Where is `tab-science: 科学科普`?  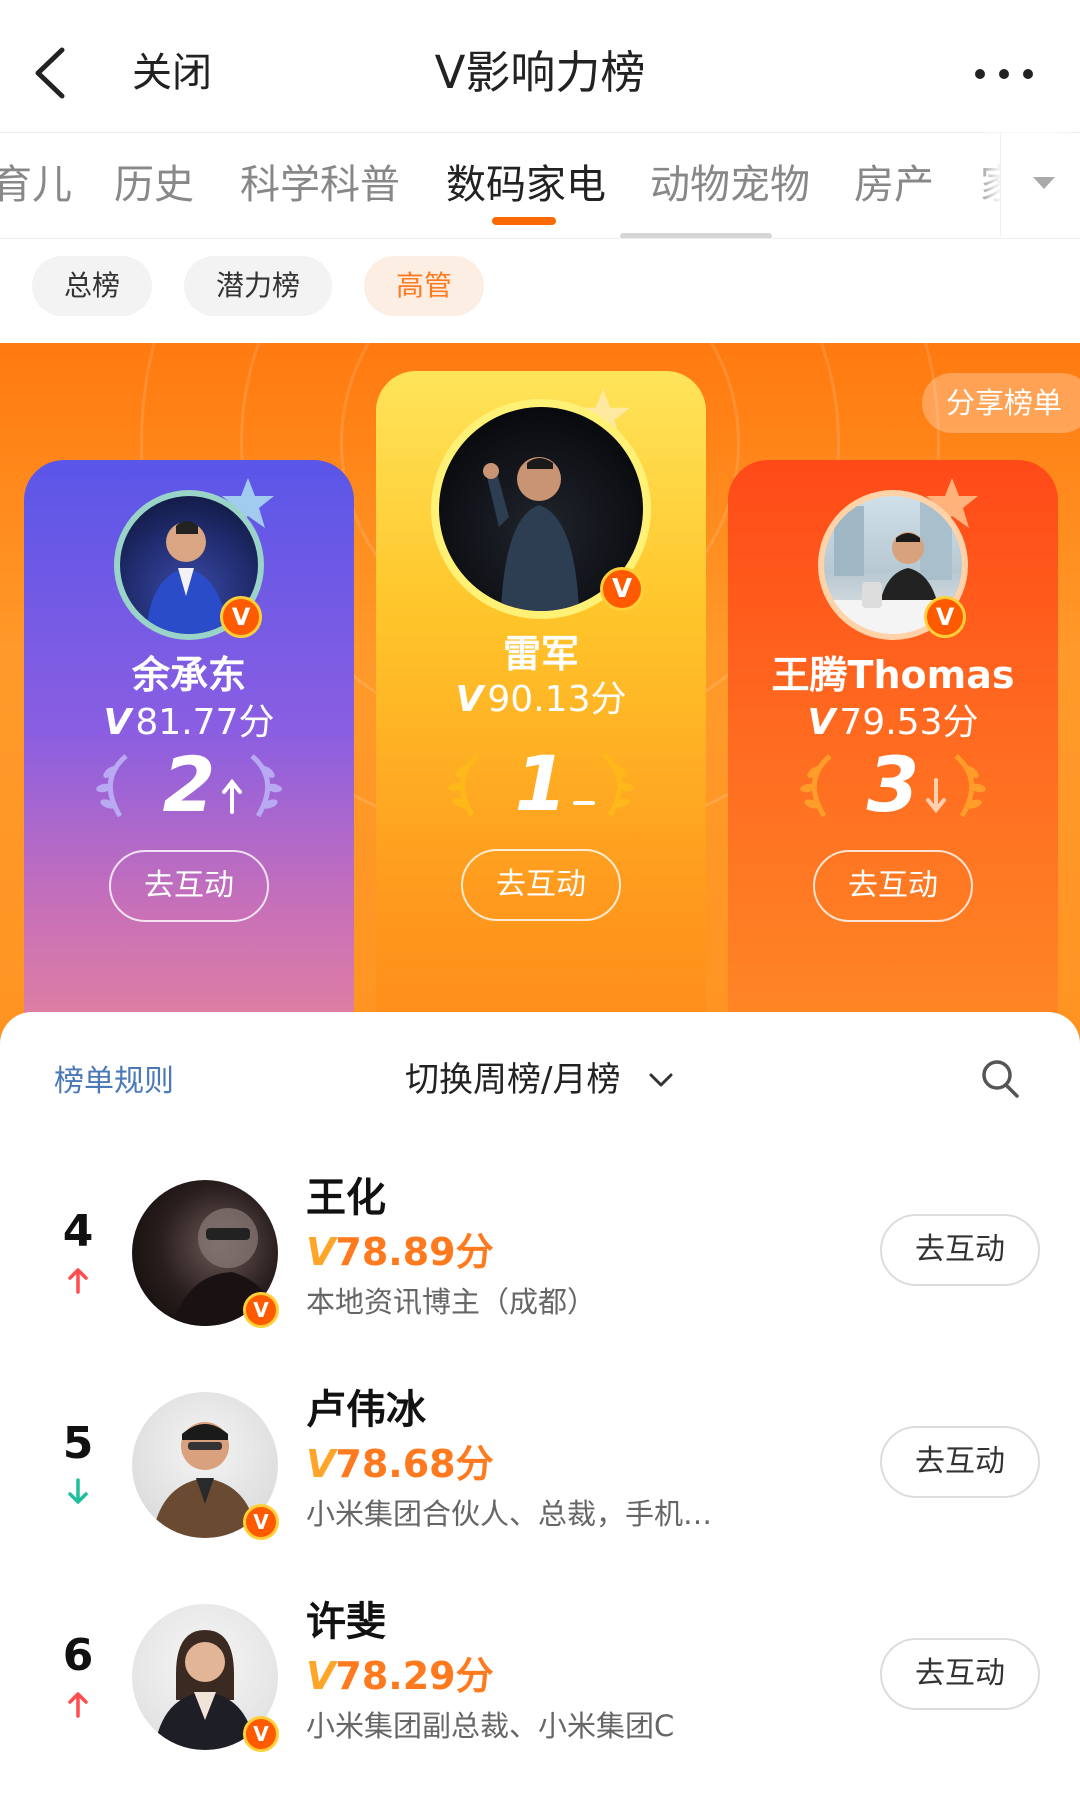 tab-science: 科学科普 is located at coordinates (320, 185).